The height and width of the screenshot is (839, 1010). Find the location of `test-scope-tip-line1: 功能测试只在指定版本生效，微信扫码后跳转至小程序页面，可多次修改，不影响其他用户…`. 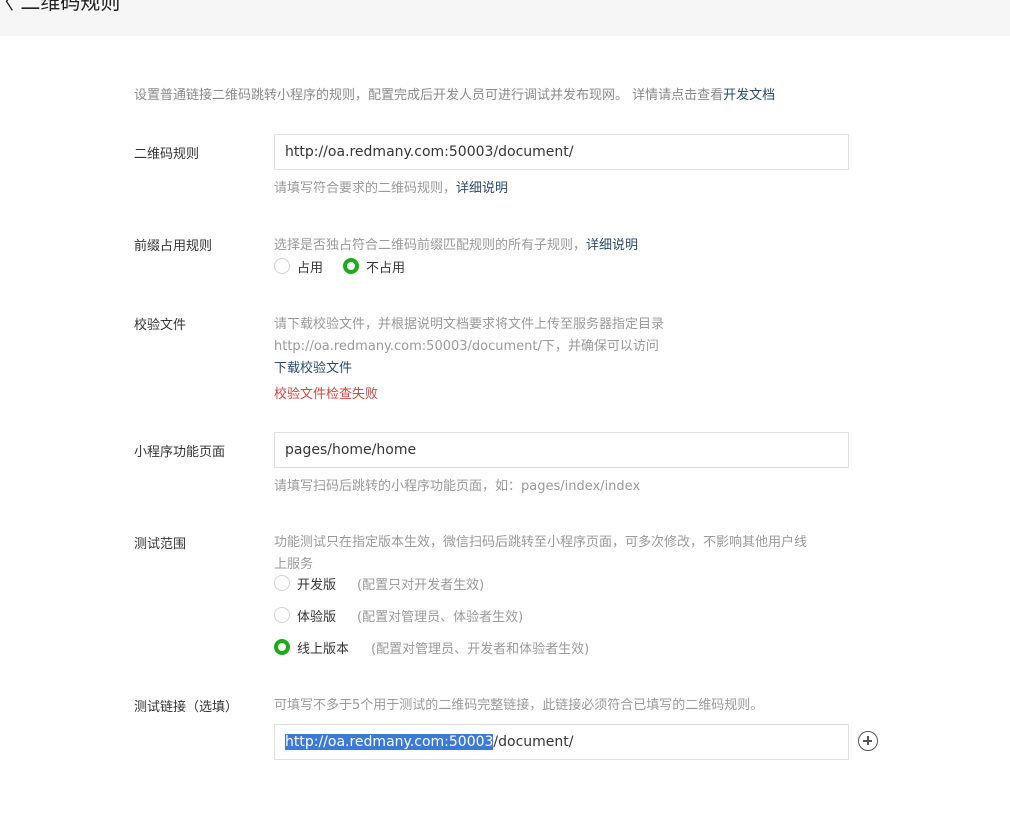

test-scope-tip-line1: 功能测试只在指定版本生效，微信扫码后跳转至小程序页面，可多次修改，不影响其他用户… is located at coordinates (541, 542).